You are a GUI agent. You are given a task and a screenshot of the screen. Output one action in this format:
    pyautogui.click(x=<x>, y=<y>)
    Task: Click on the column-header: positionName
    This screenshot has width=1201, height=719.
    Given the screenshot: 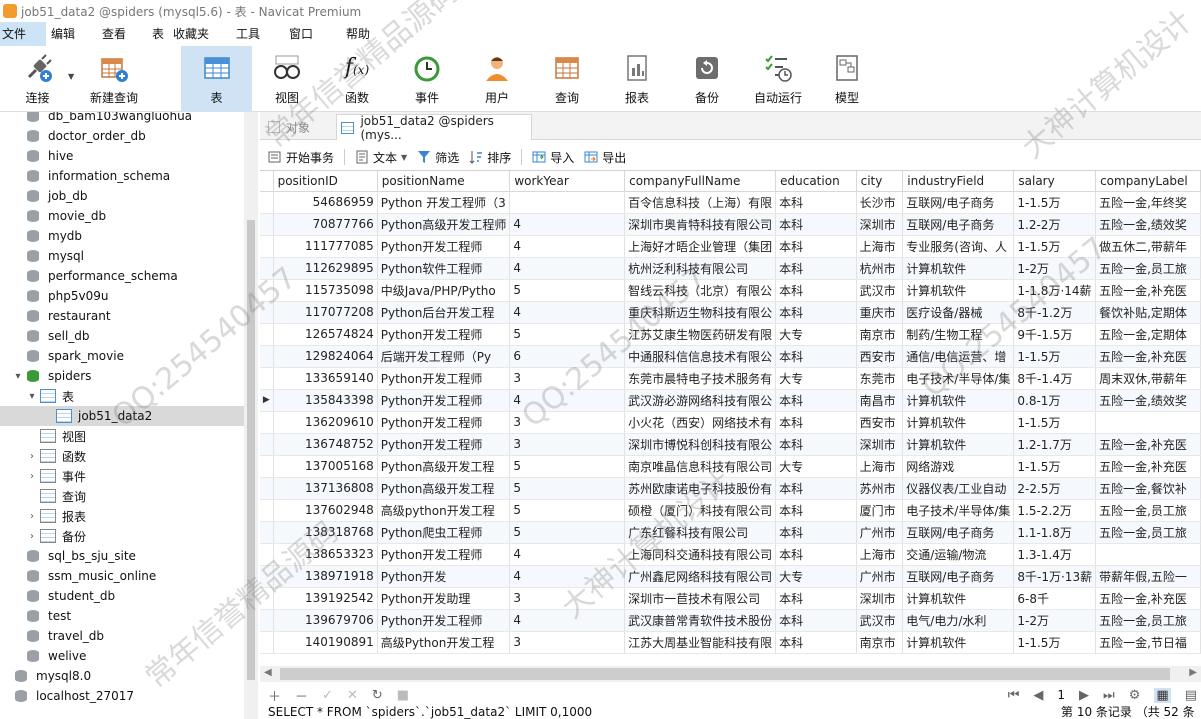 What is the action you would take?
    pyautogui.click(x=444, y=181)
    